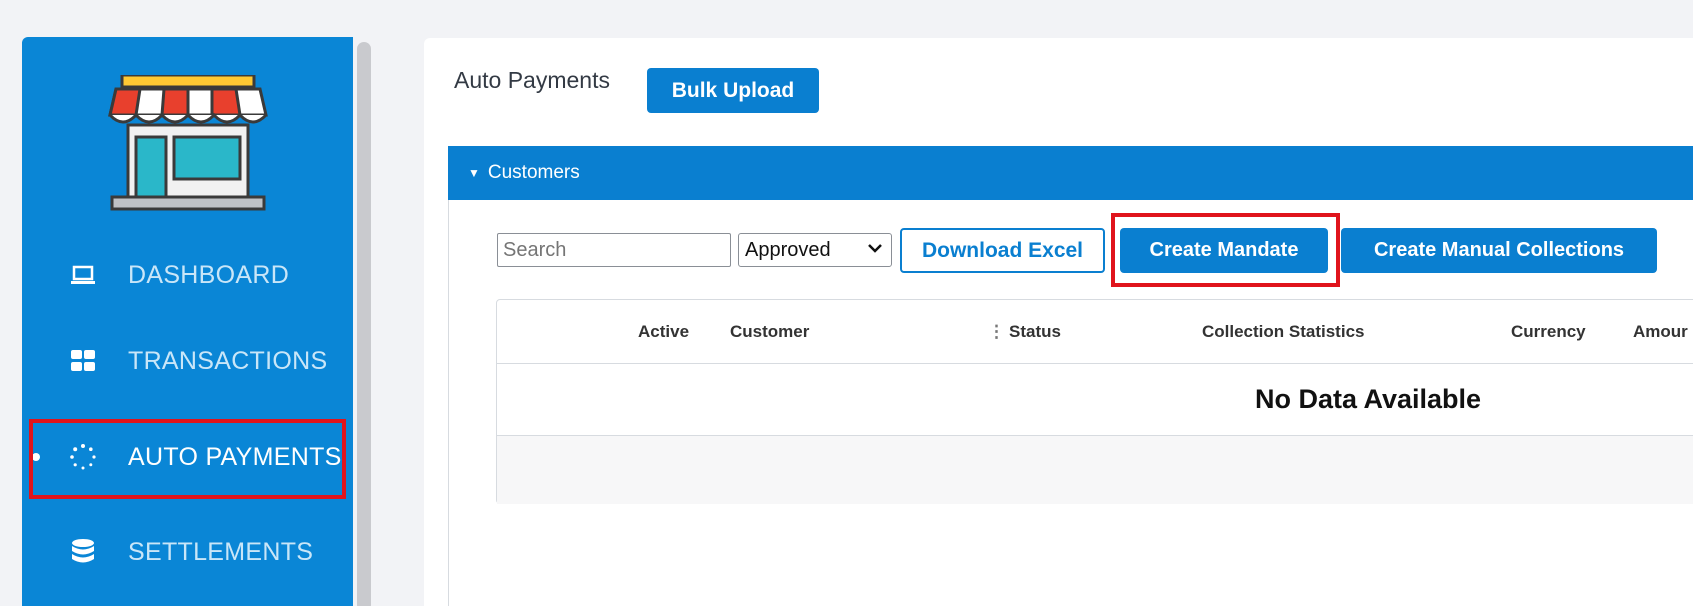 This screenshot has width=1693, height=606. Describe the element at coordinates (733, 90) in the screenshot. I see `bulk-upload-button: Bulk Upload` at that location.